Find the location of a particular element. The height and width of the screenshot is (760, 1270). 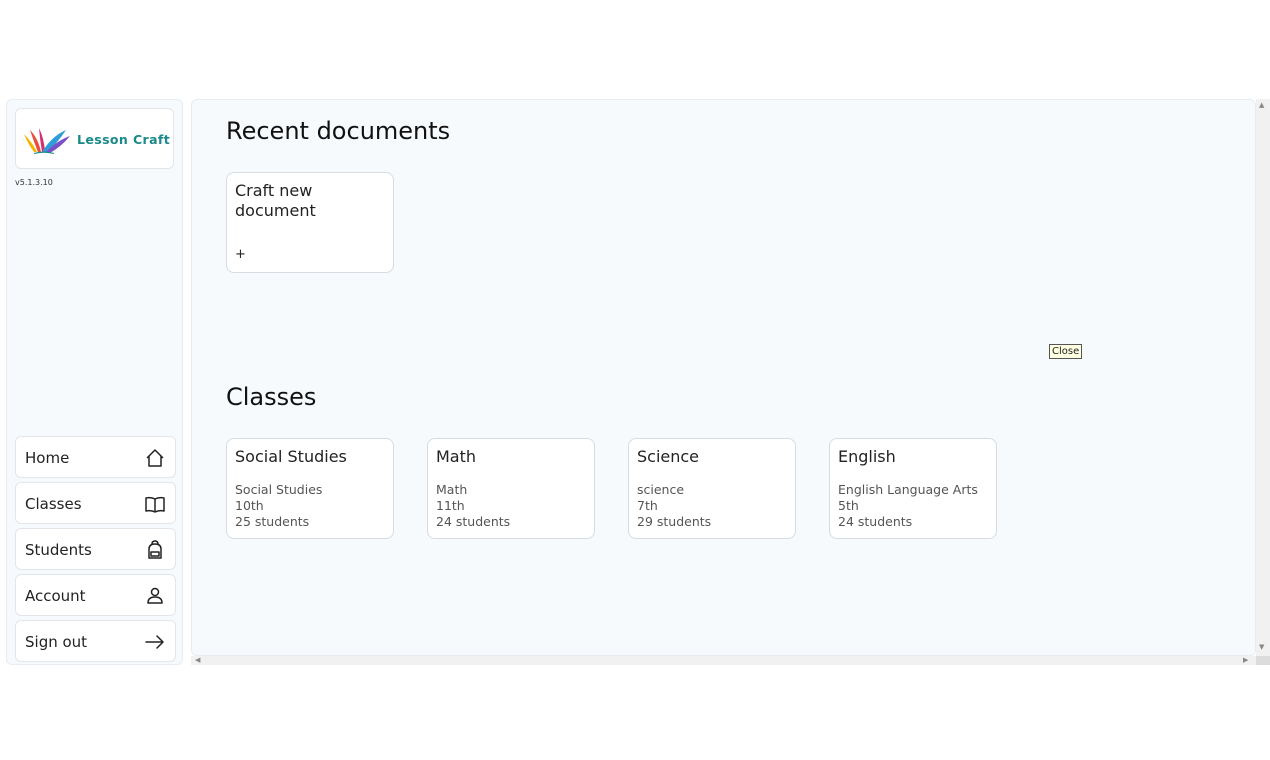

recent-documents-title: Recent documents is located at coordinates (338, 131).